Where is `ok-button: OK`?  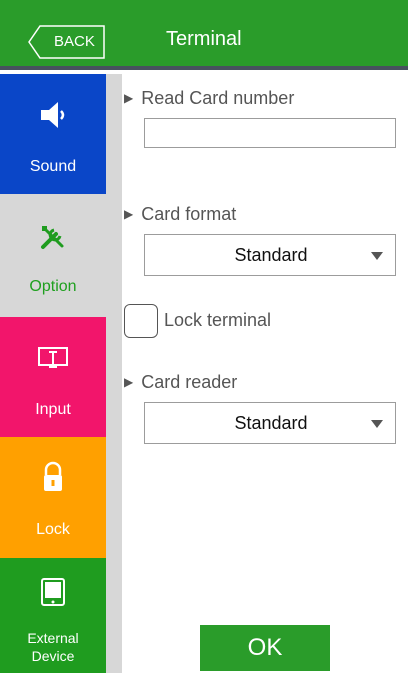
ok-button: OK is located at coordinates (265, 648).